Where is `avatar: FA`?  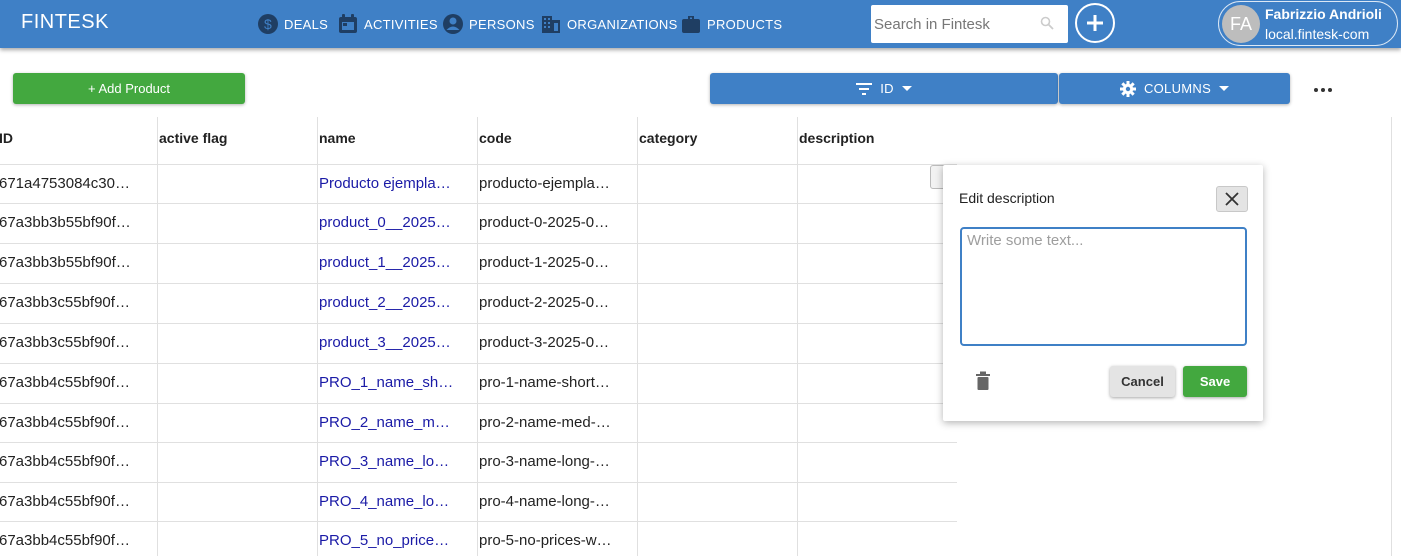
avatar: FA is located at coordinates (1241, 24).